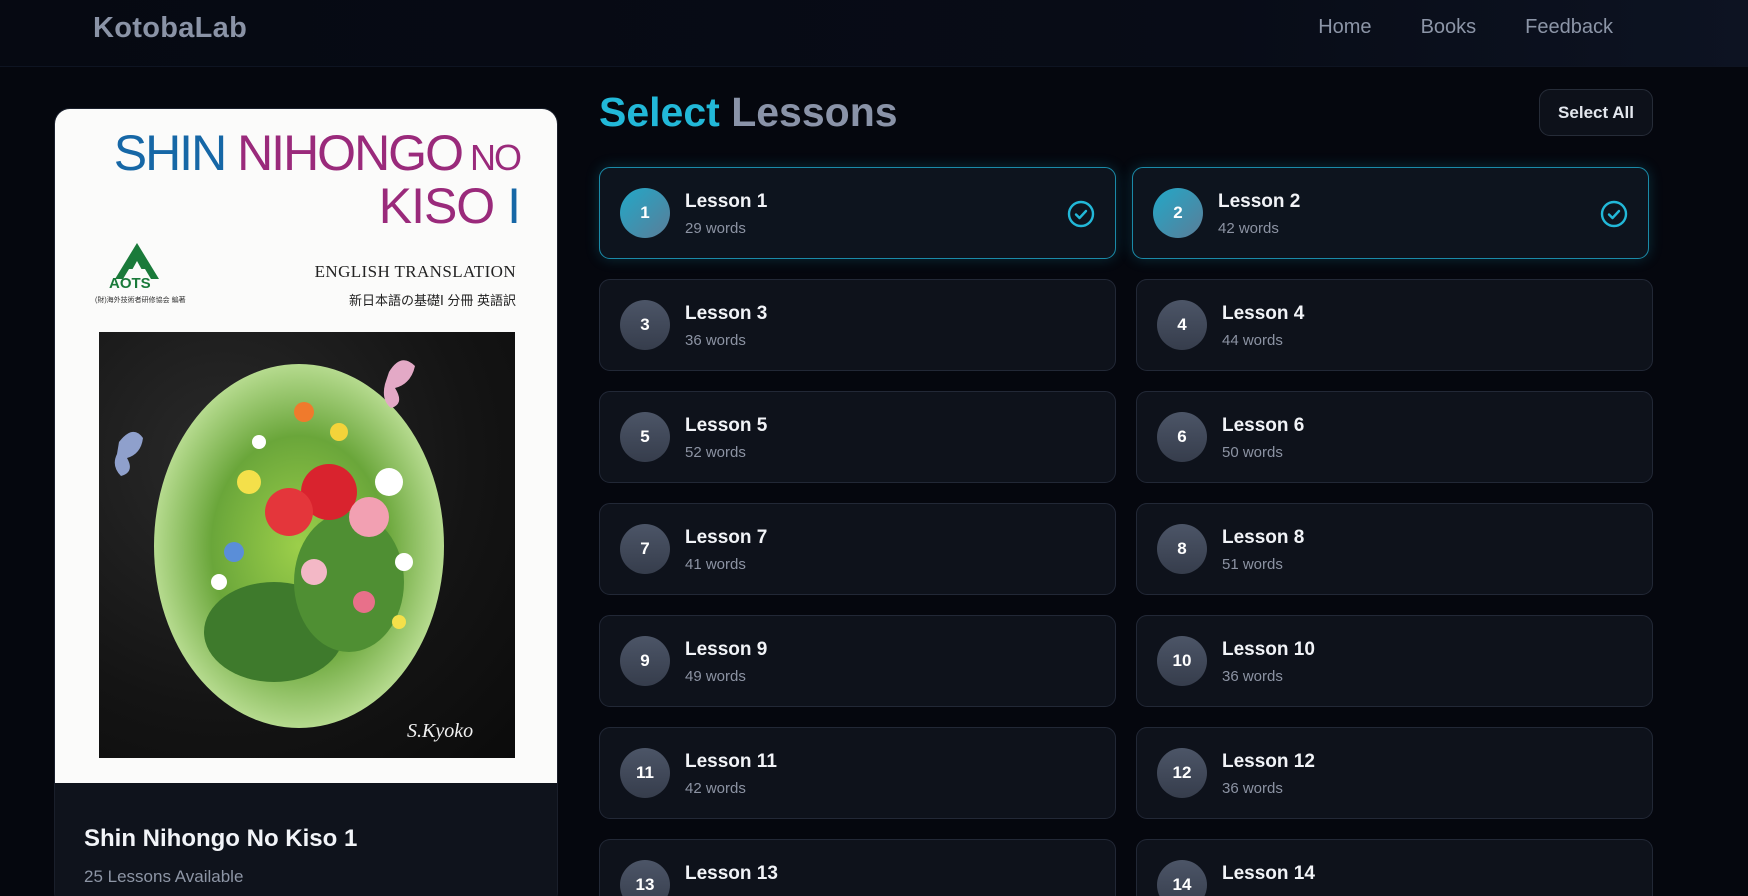  Describe the element at coordinates (1182, 661) in the screenshot. I see `lesson-number-badge: 10` at that location.